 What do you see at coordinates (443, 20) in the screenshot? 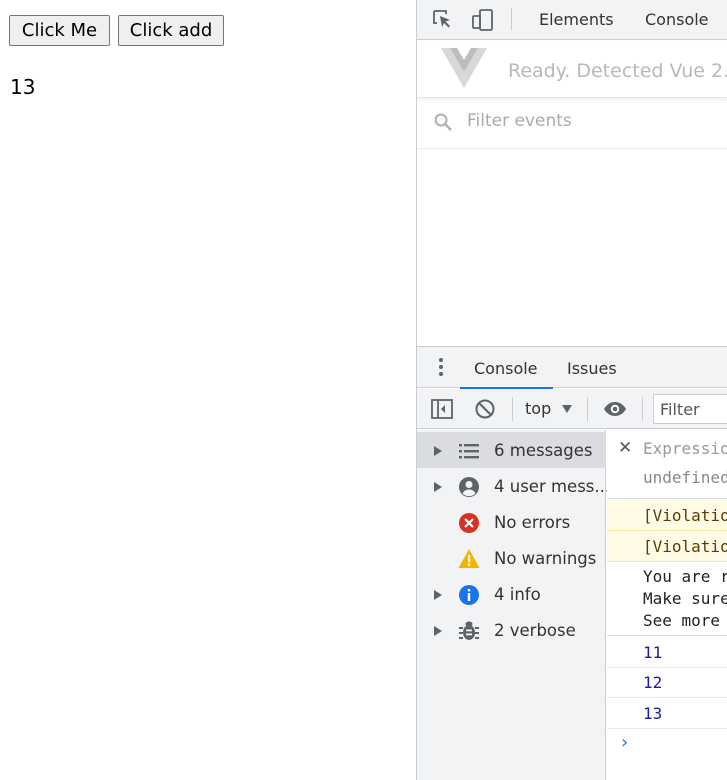
I see `inspect-element-icon` at bounding box center [443, 20].